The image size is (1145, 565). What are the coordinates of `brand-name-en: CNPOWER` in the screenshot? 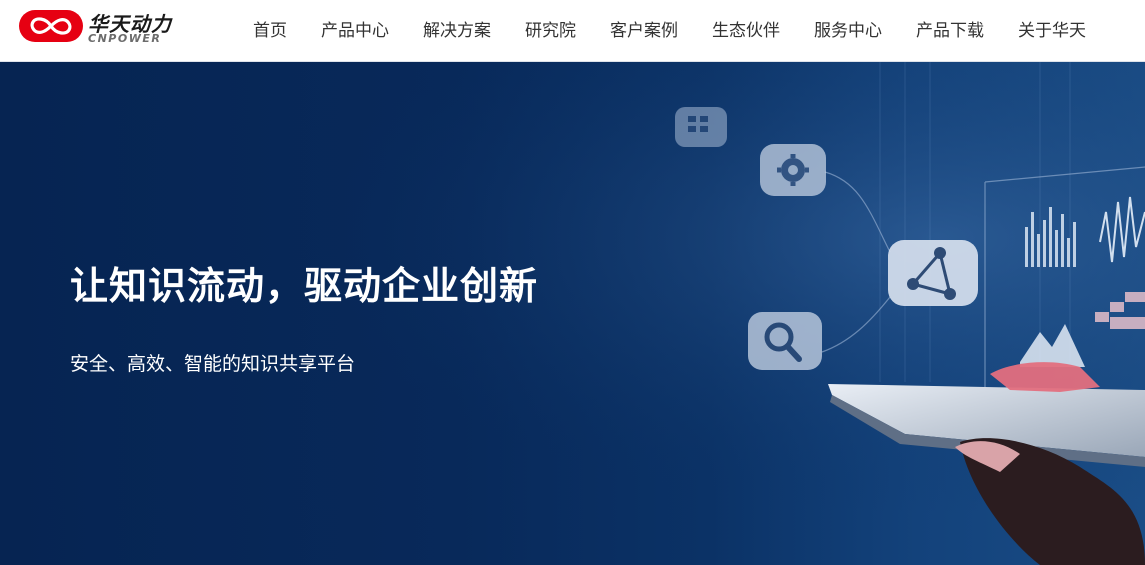 It's located at (125, 38).